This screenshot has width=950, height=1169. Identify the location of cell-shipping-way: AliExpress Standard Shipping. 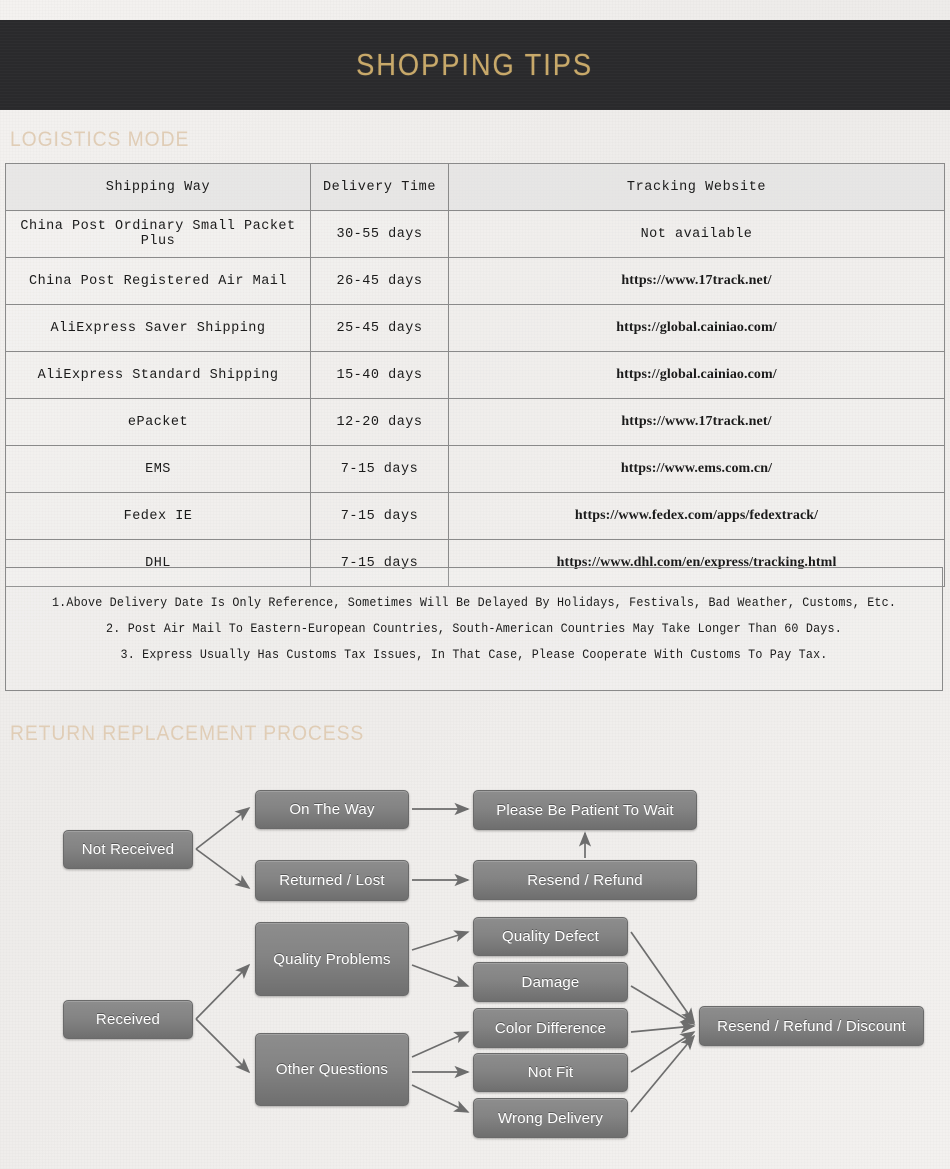
(158, 375).